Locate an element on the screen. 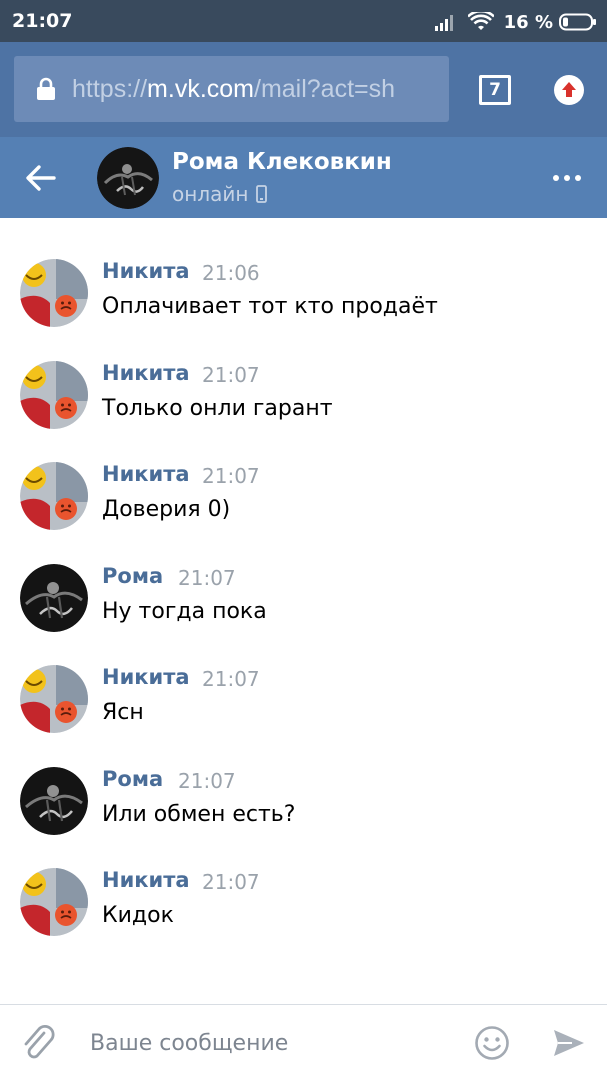  compose-bar is located at coordinates (303, 1042).